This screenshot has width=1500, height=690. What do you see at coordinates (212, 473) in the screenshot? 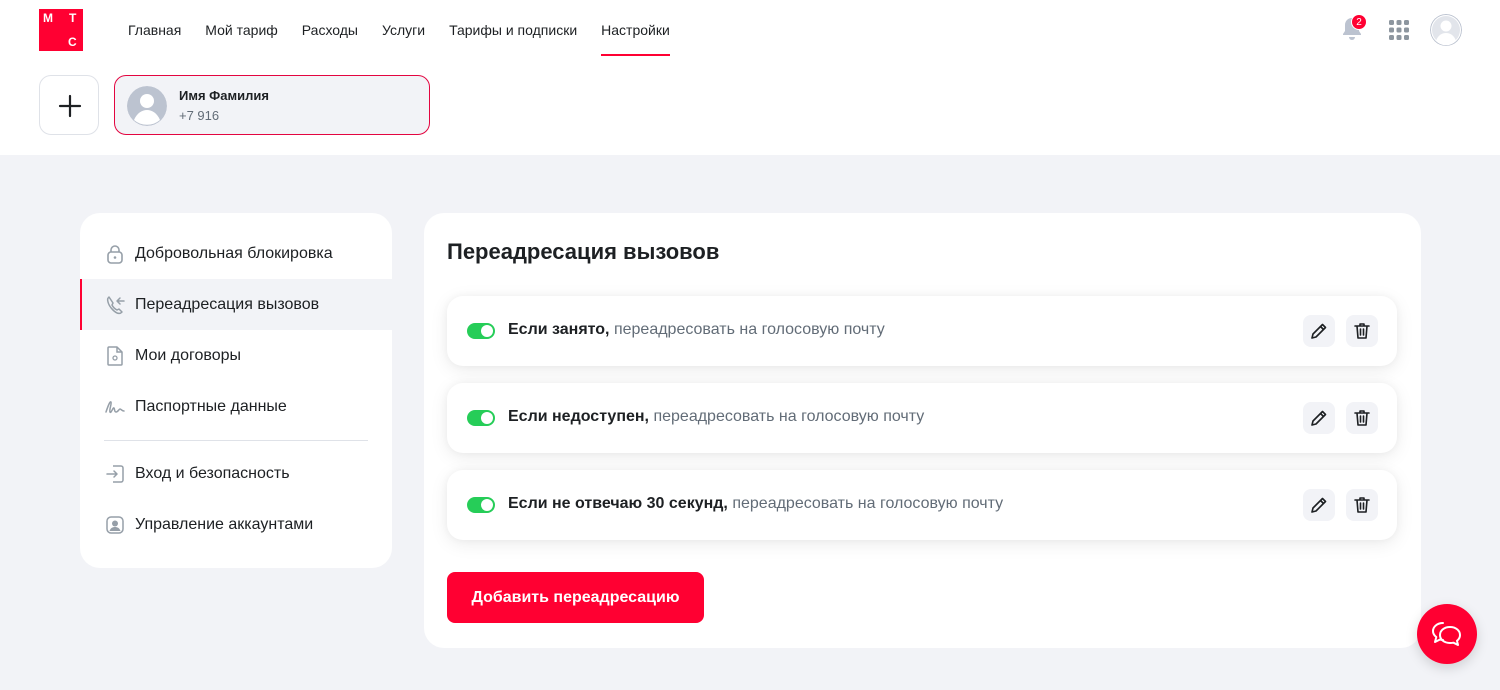
I see `sidebar-item-label: Вход и безопасность` at bounding box center [212, 473].